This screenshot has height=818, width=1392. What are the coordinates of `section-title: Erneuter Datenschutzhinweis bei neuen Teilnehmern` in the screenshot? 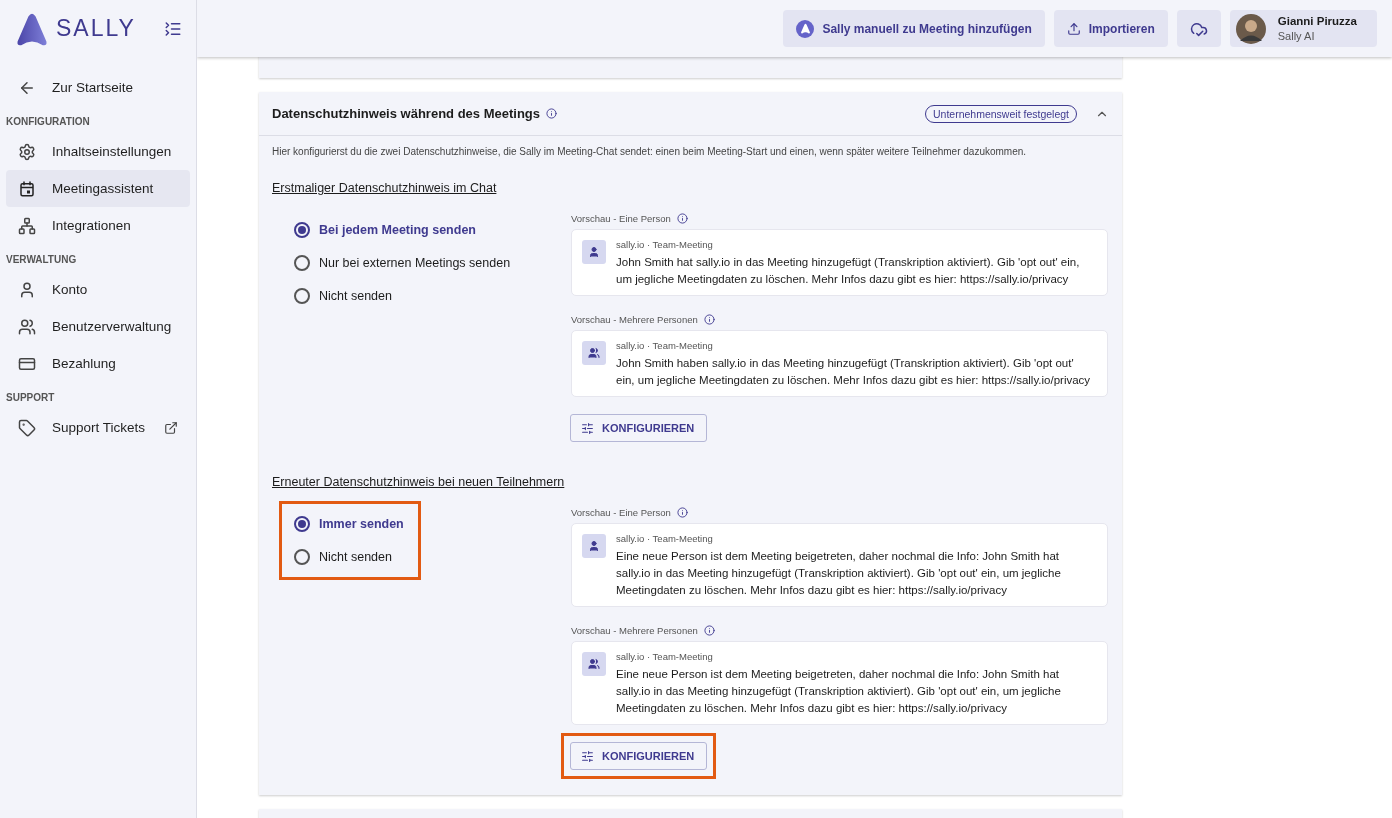 It's located at (419, 482).